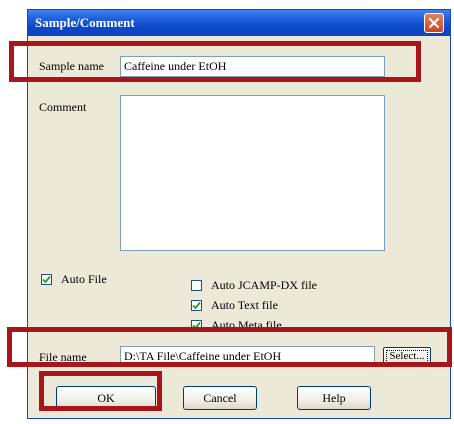 The height and width of the screenshot is (424, 454). I want to click on auto-jcamp-checkbox: Auto JCAMP-DX file, so click(254, 285).